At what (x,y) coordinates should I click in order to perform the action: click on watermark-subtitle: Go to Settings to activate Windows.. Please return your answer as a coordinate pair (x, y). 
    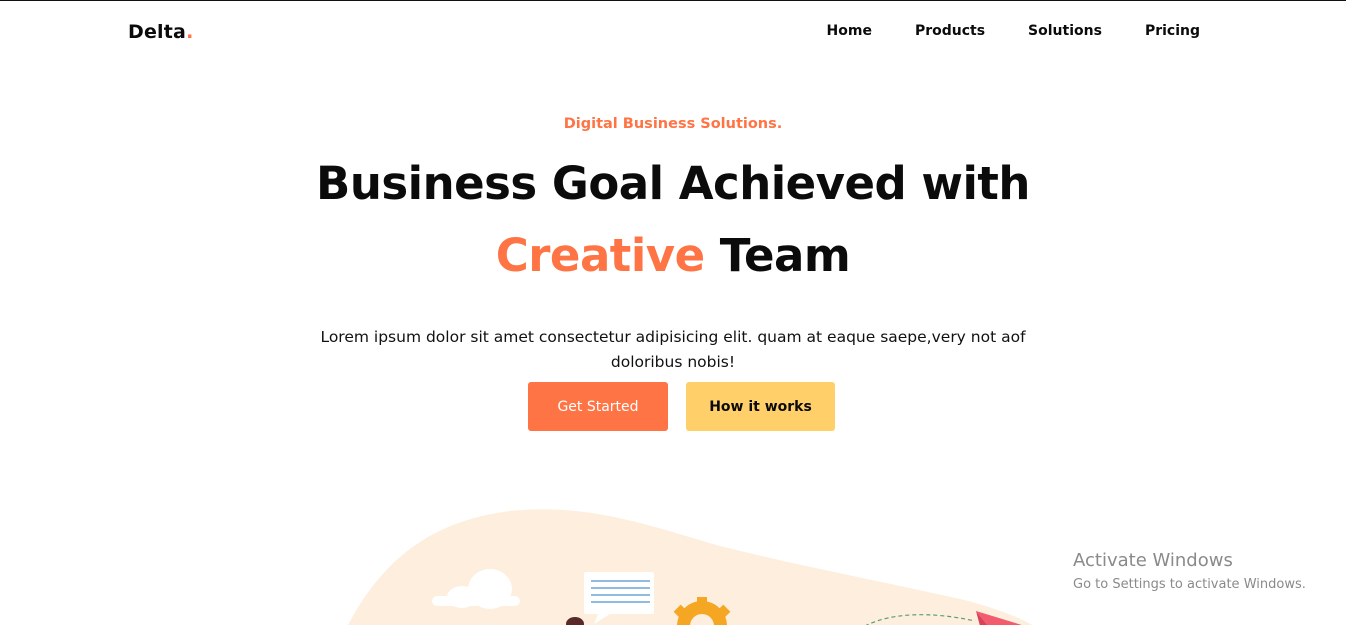
    Looking at the image, I should click on (1189, 584).